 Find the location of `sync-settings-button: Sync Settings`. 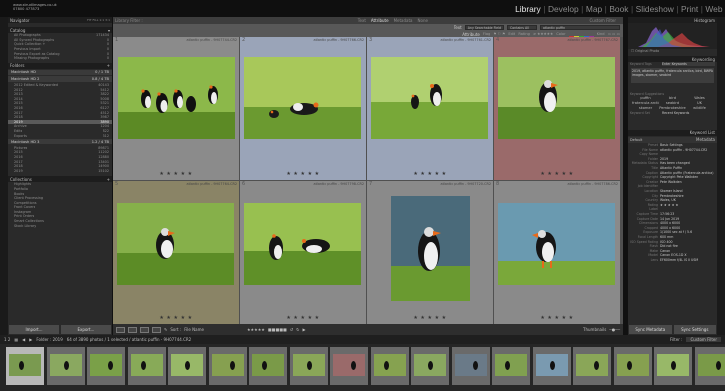

sync-settings-button: Sync Settings is located at coordinates (694, 329).